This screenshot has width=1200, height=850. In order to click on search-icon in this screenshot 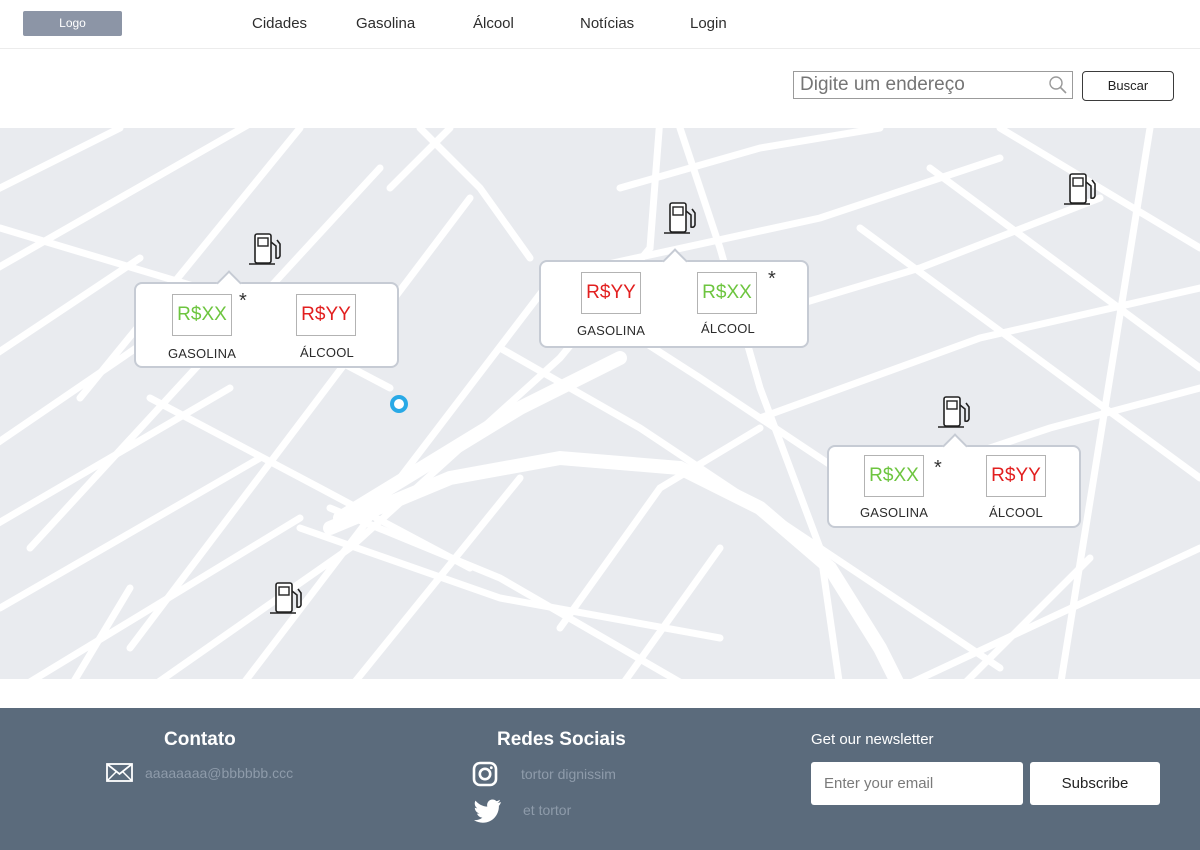, I will do `click(1058, 85)`.